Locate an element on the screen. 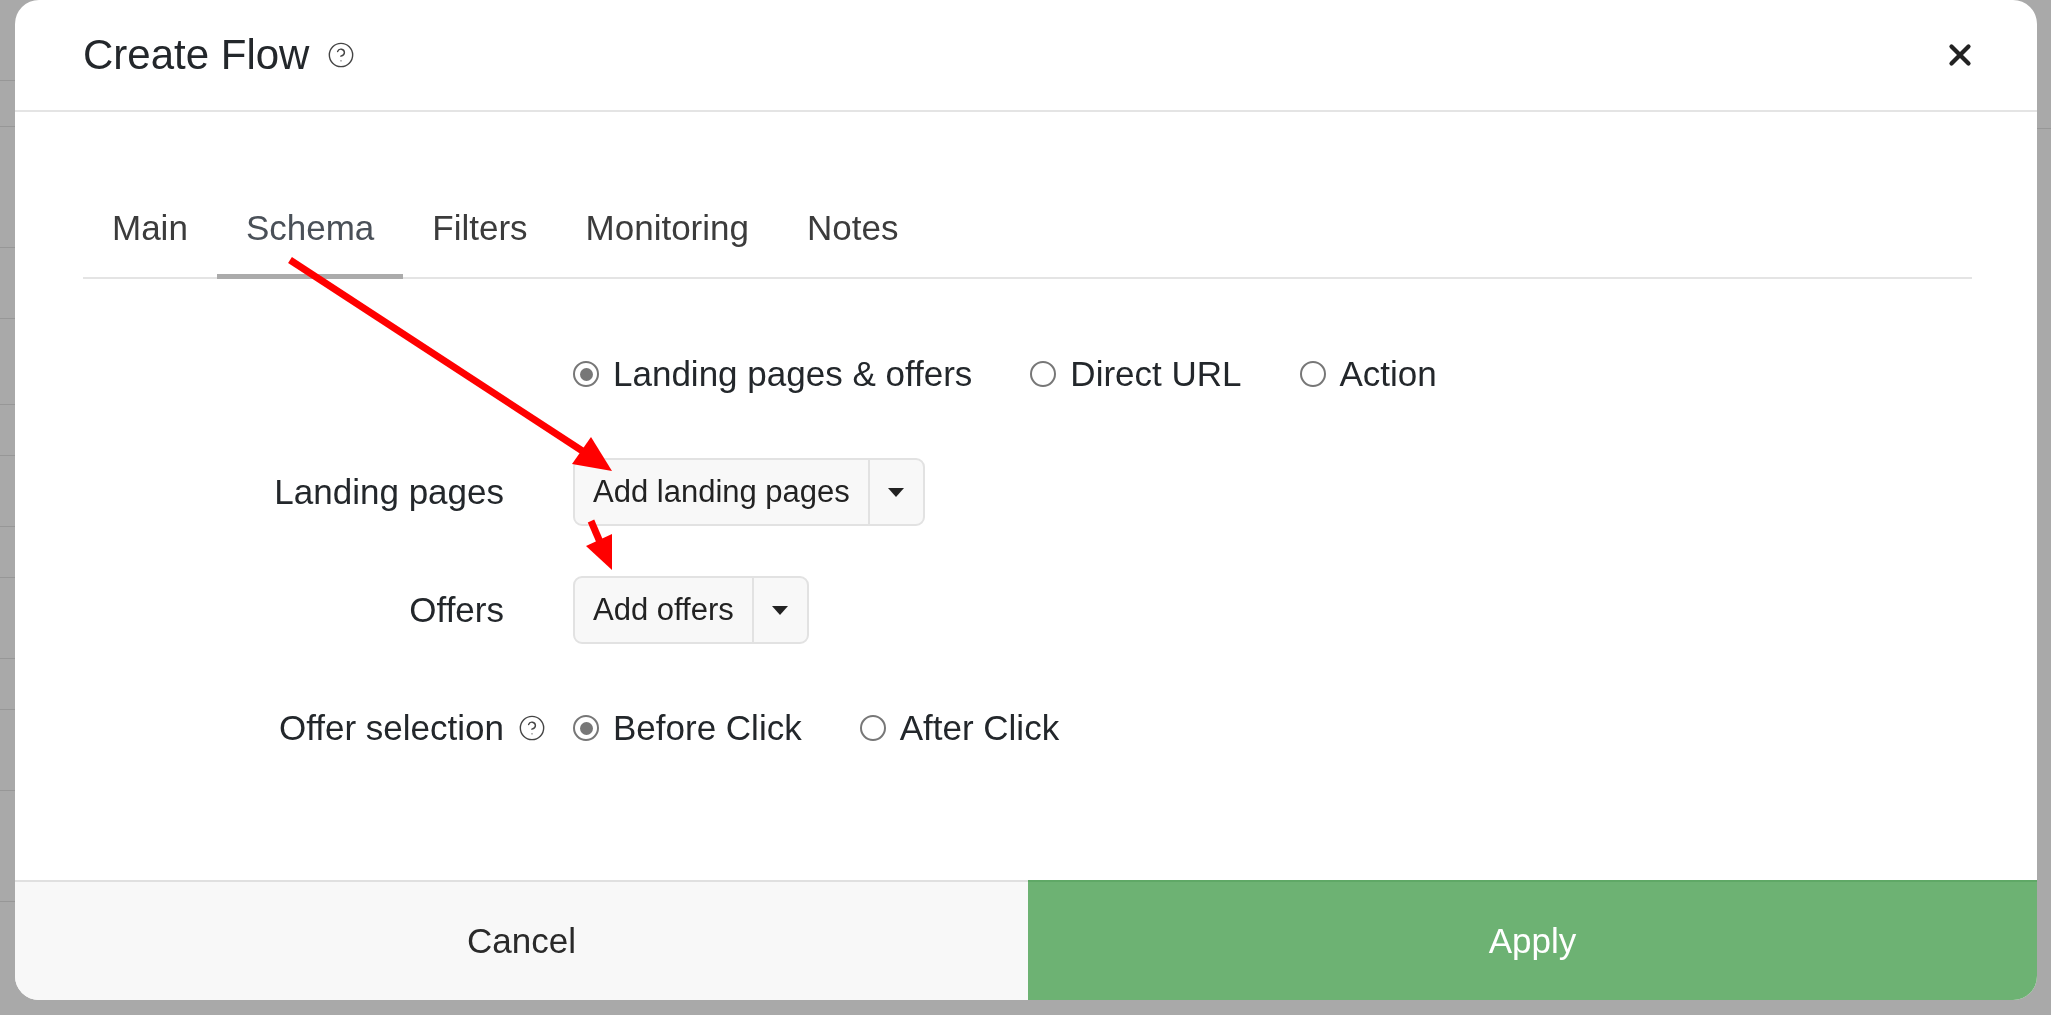  dialog-title: Create Flow is located at coordinates (196, 55).